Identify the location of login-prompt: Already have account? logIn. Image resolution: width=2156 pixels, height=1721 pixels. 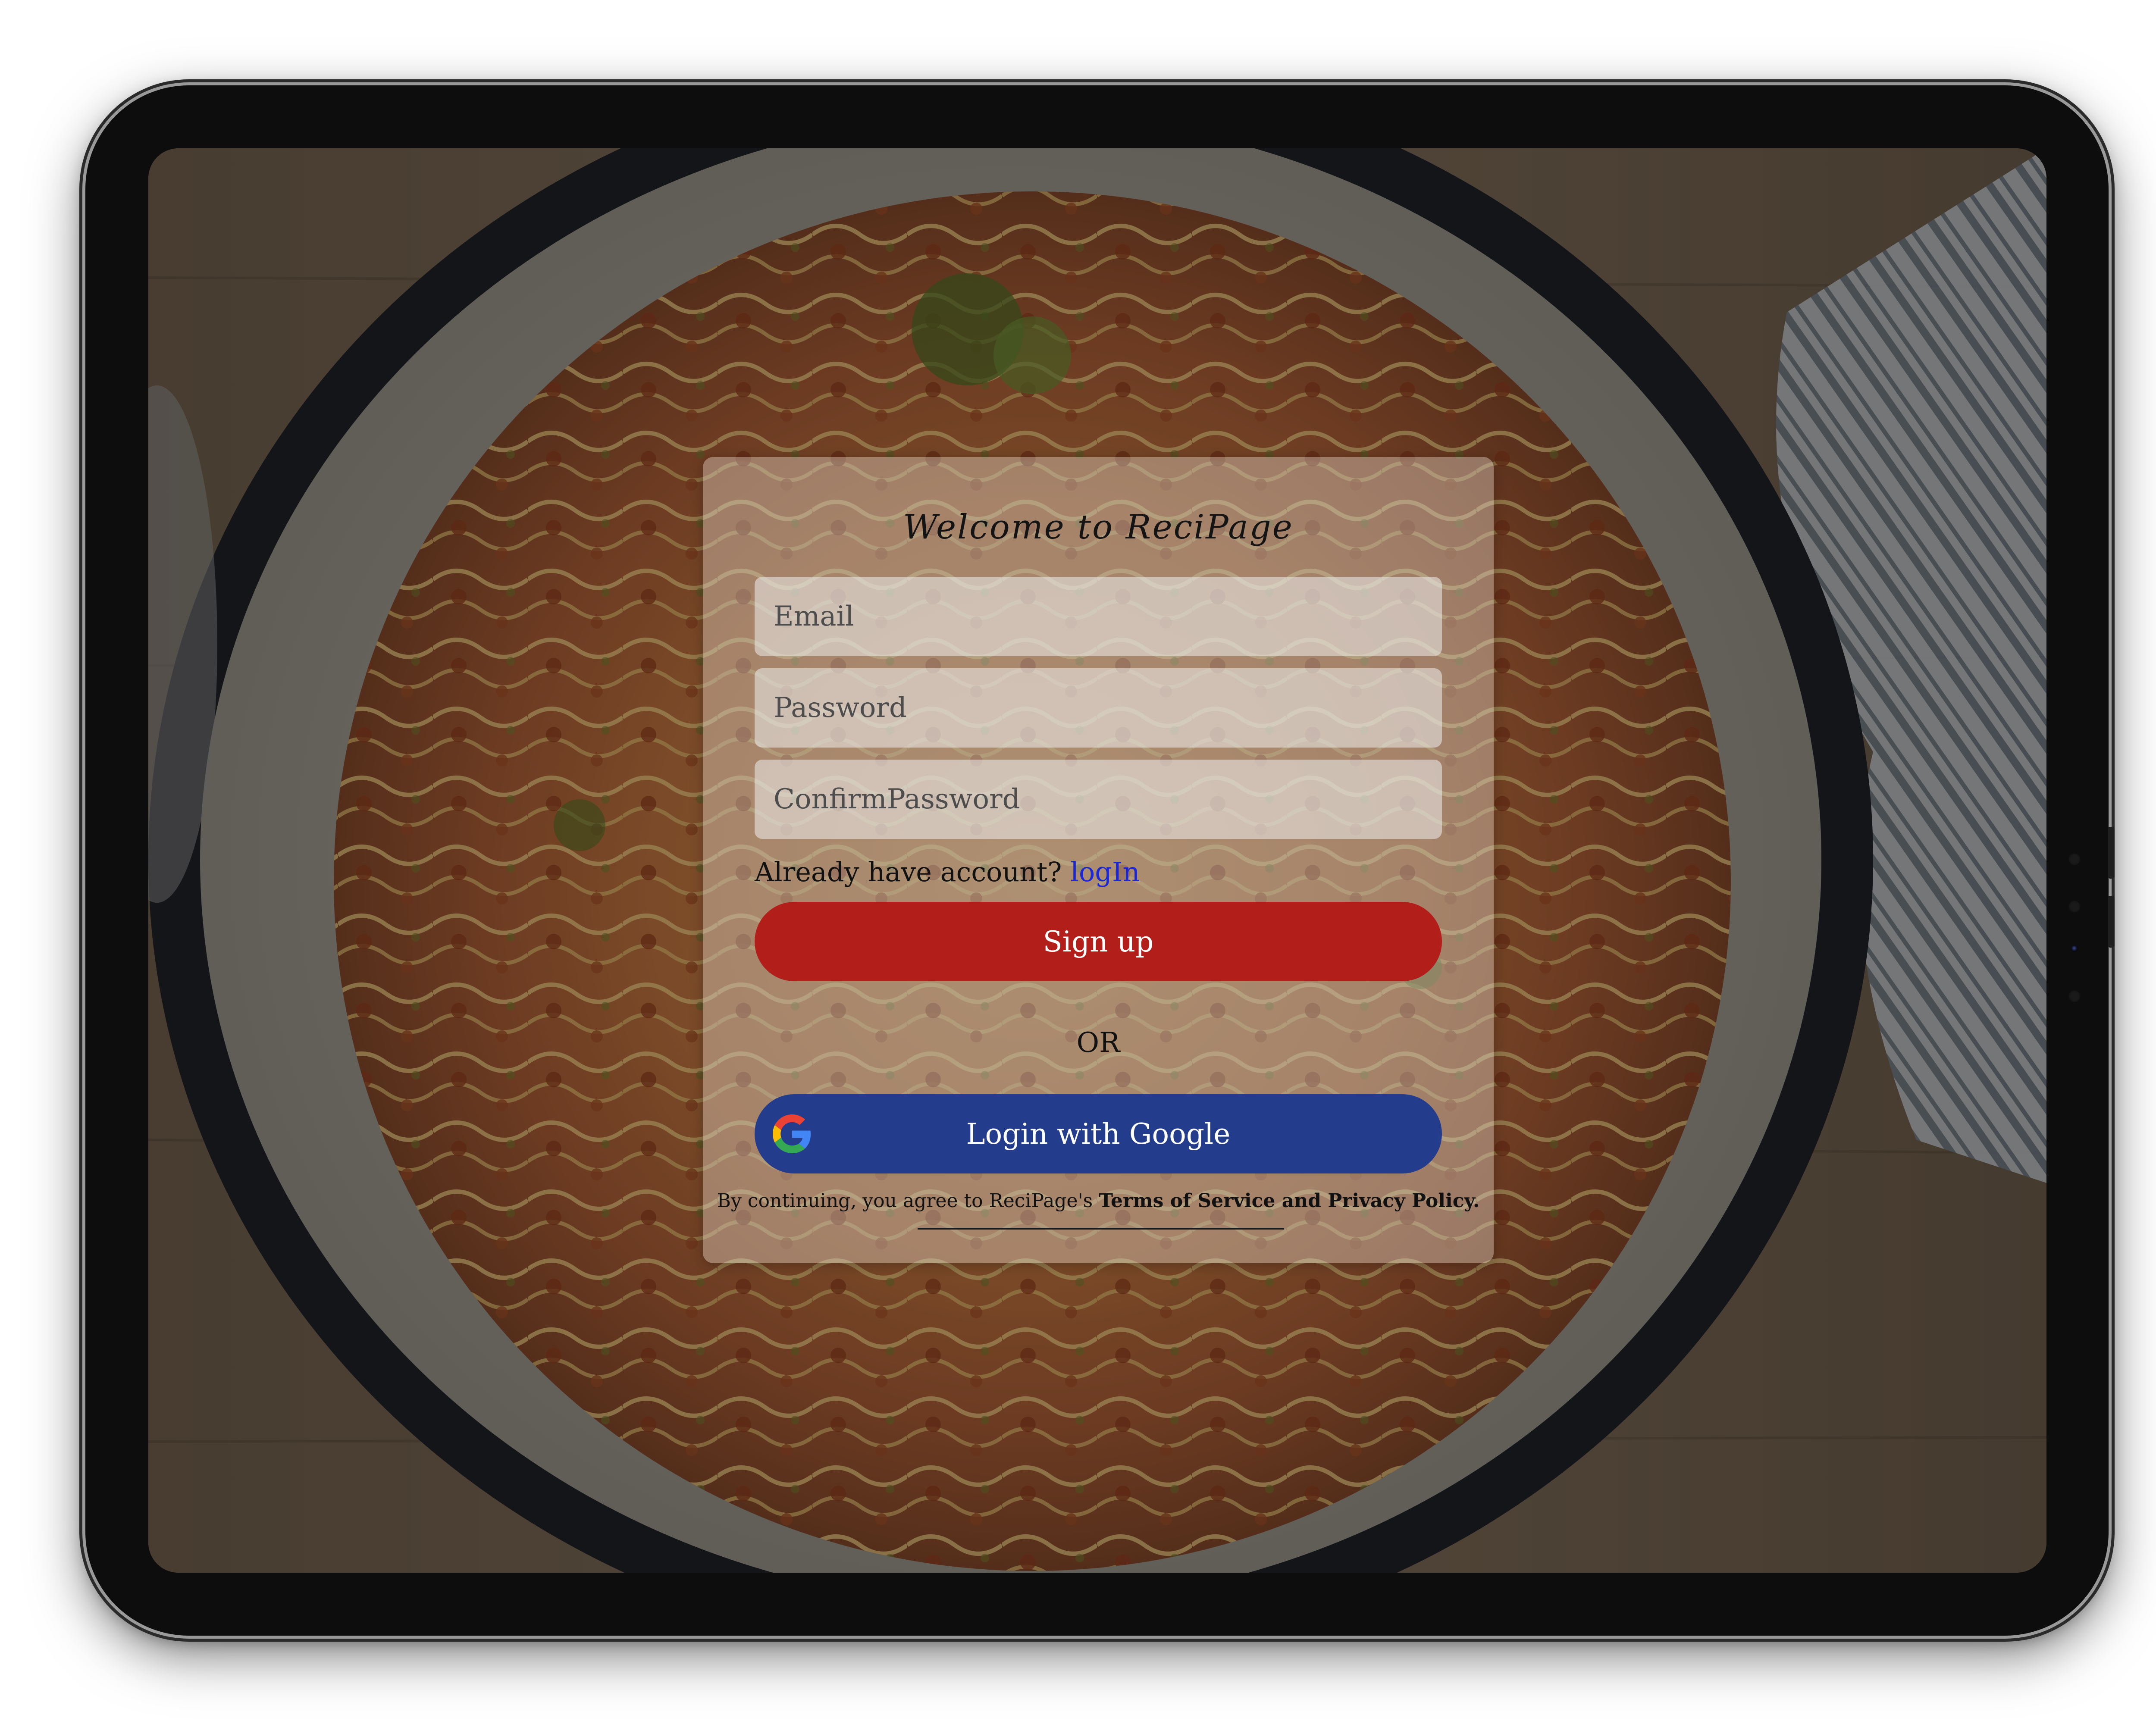
(947, 872).